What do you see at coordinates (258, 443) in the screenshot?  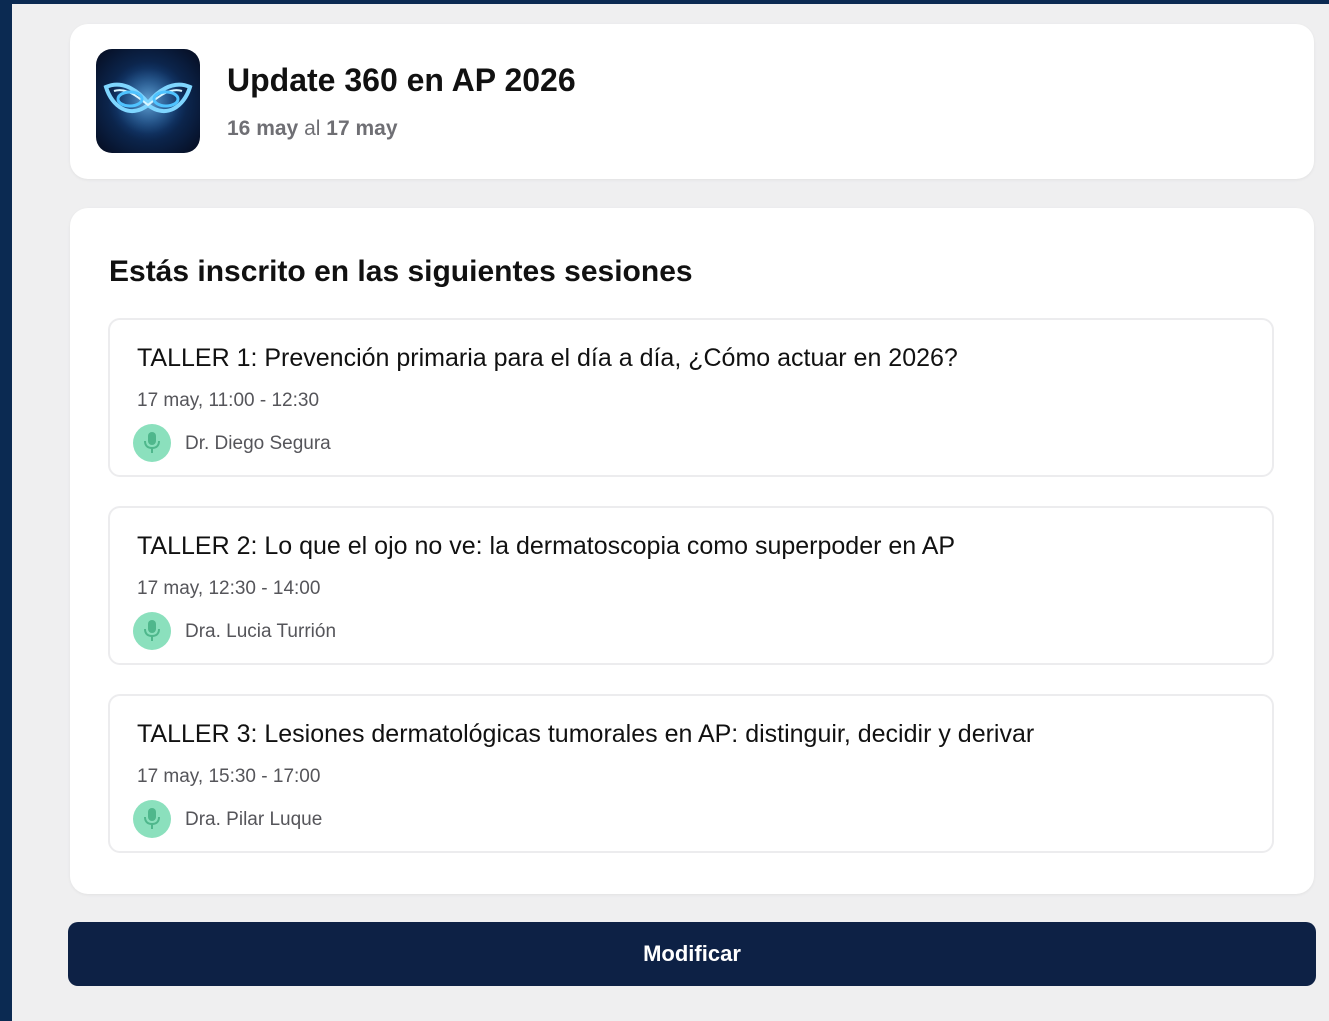 I see `speaker-name: Dr. Diego Segura` at bounding box center [258, 443].